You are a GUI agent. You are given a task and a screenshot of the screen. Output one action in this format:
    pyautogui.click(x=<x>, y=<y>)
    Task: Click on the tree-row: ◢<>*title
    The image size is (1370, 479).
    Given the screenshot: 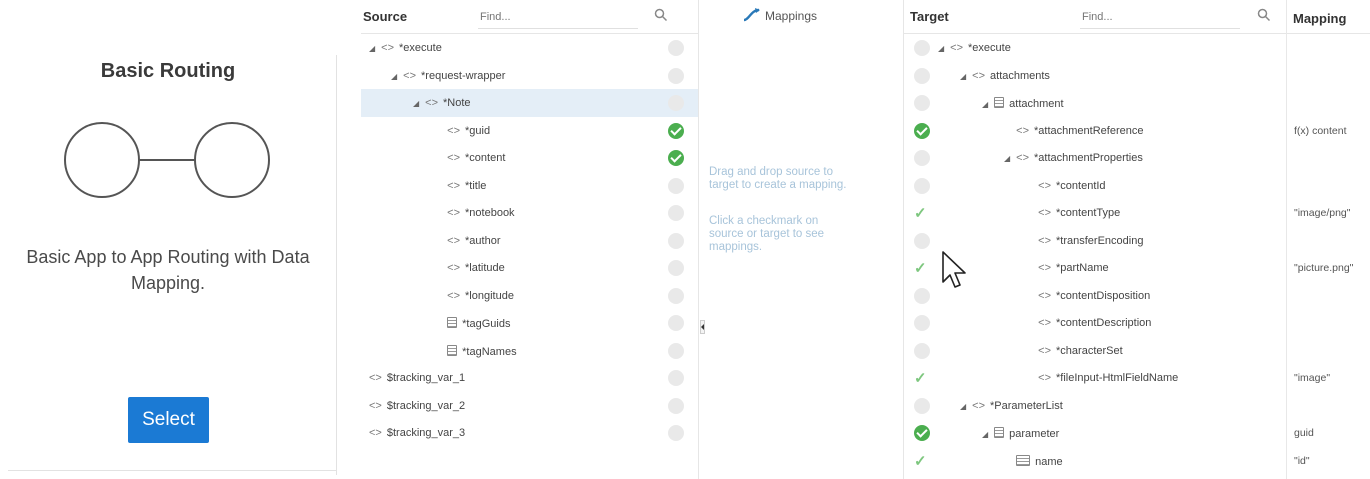 What is the action you would take?
    pyautogui.click(x=529, y=186)
    